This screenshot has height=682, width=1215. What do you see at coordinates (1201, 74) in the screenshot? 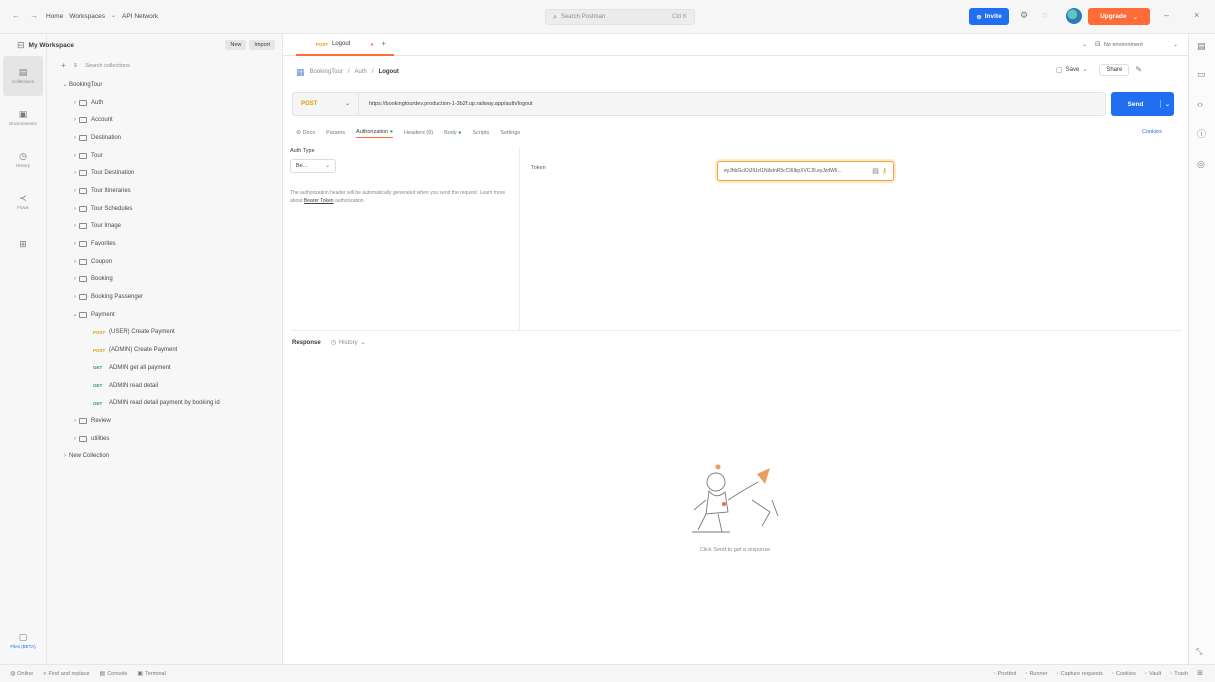
I see `comments-icon: ▭` at bounding box center [1201, 74].